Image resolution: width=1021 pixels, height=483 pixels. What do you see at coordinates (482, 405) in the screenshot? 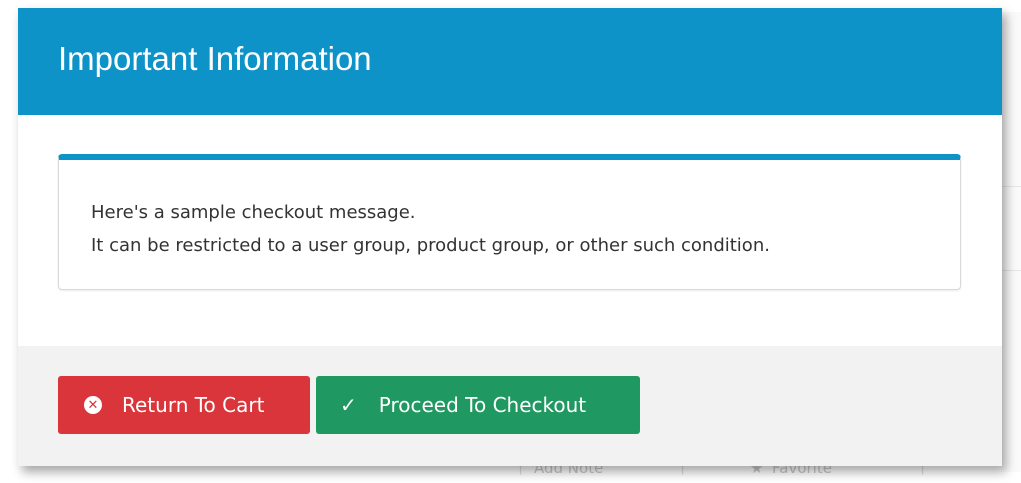
I see `proceed-to-checkout-label: Proceed To Checkout` at bounding box center [482, 405].